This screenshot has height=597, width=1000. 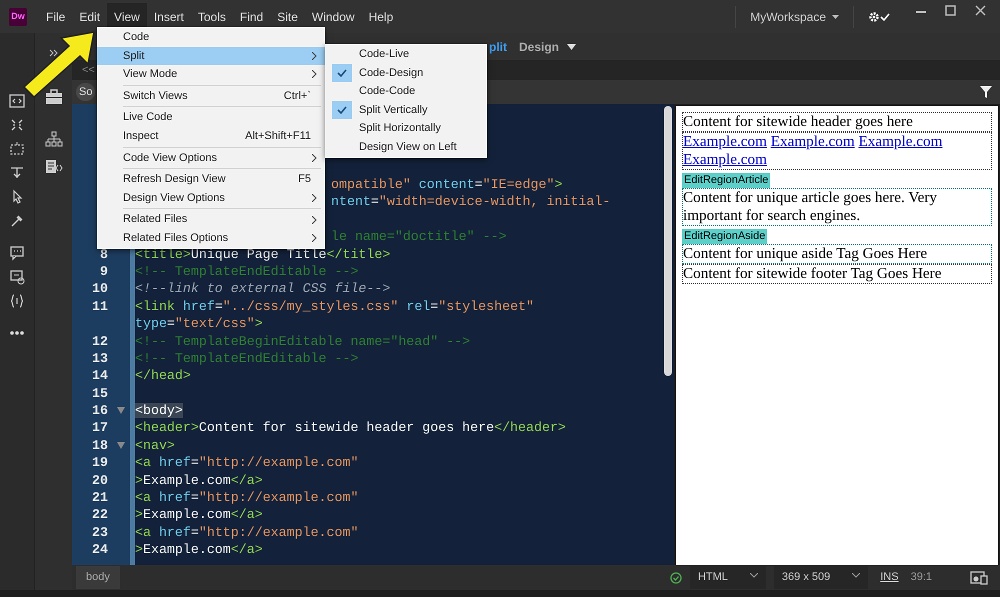 I want to click on menu-item: Window, so click(x=333, y=16).